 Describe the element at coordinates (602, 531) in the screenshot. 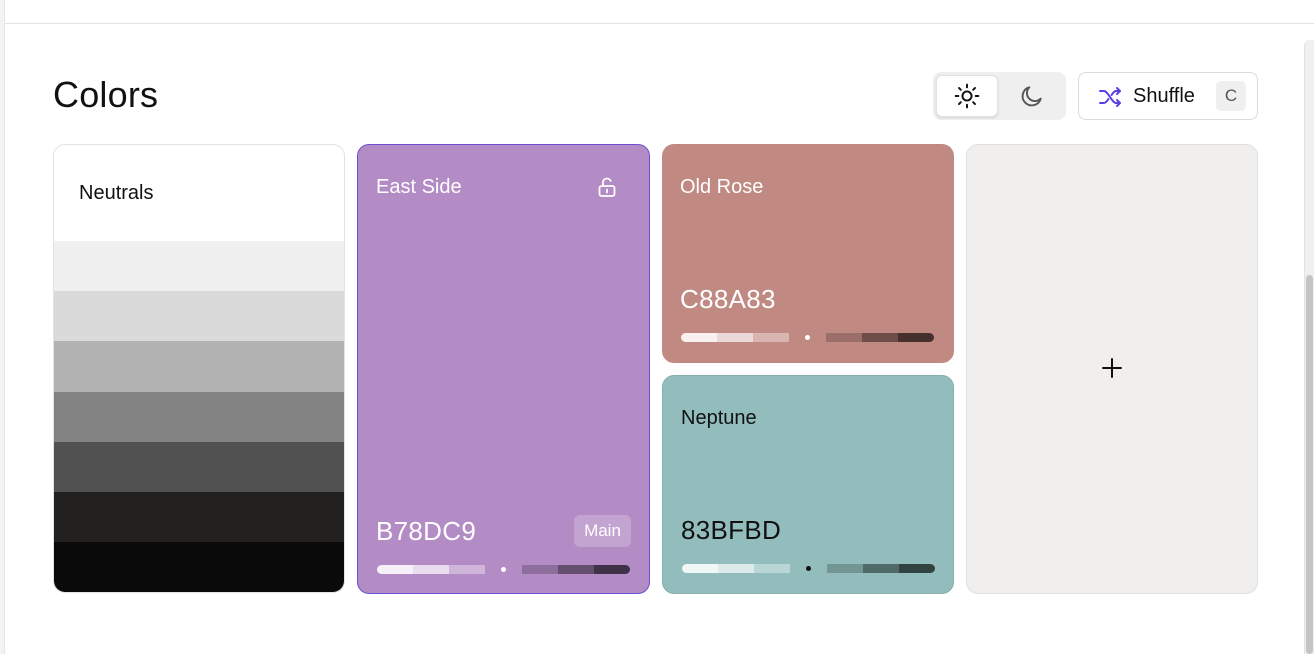

I see `main-badge: Main` at that location.